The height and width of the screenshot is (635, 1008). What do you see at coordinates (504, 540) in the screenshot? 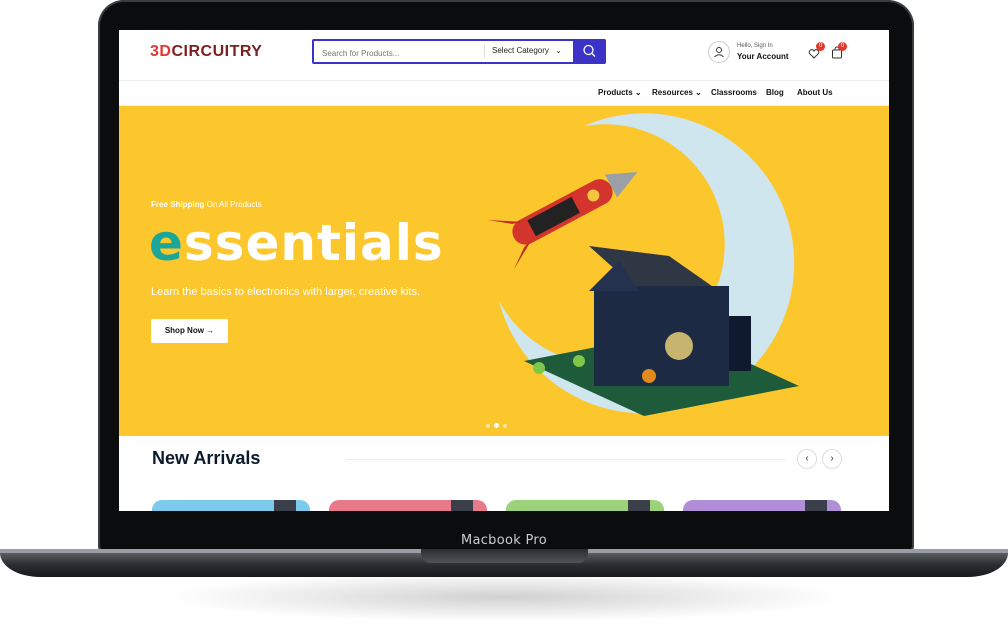
I see `device-label: Macbook Pro` at bounding box center [504, 540].